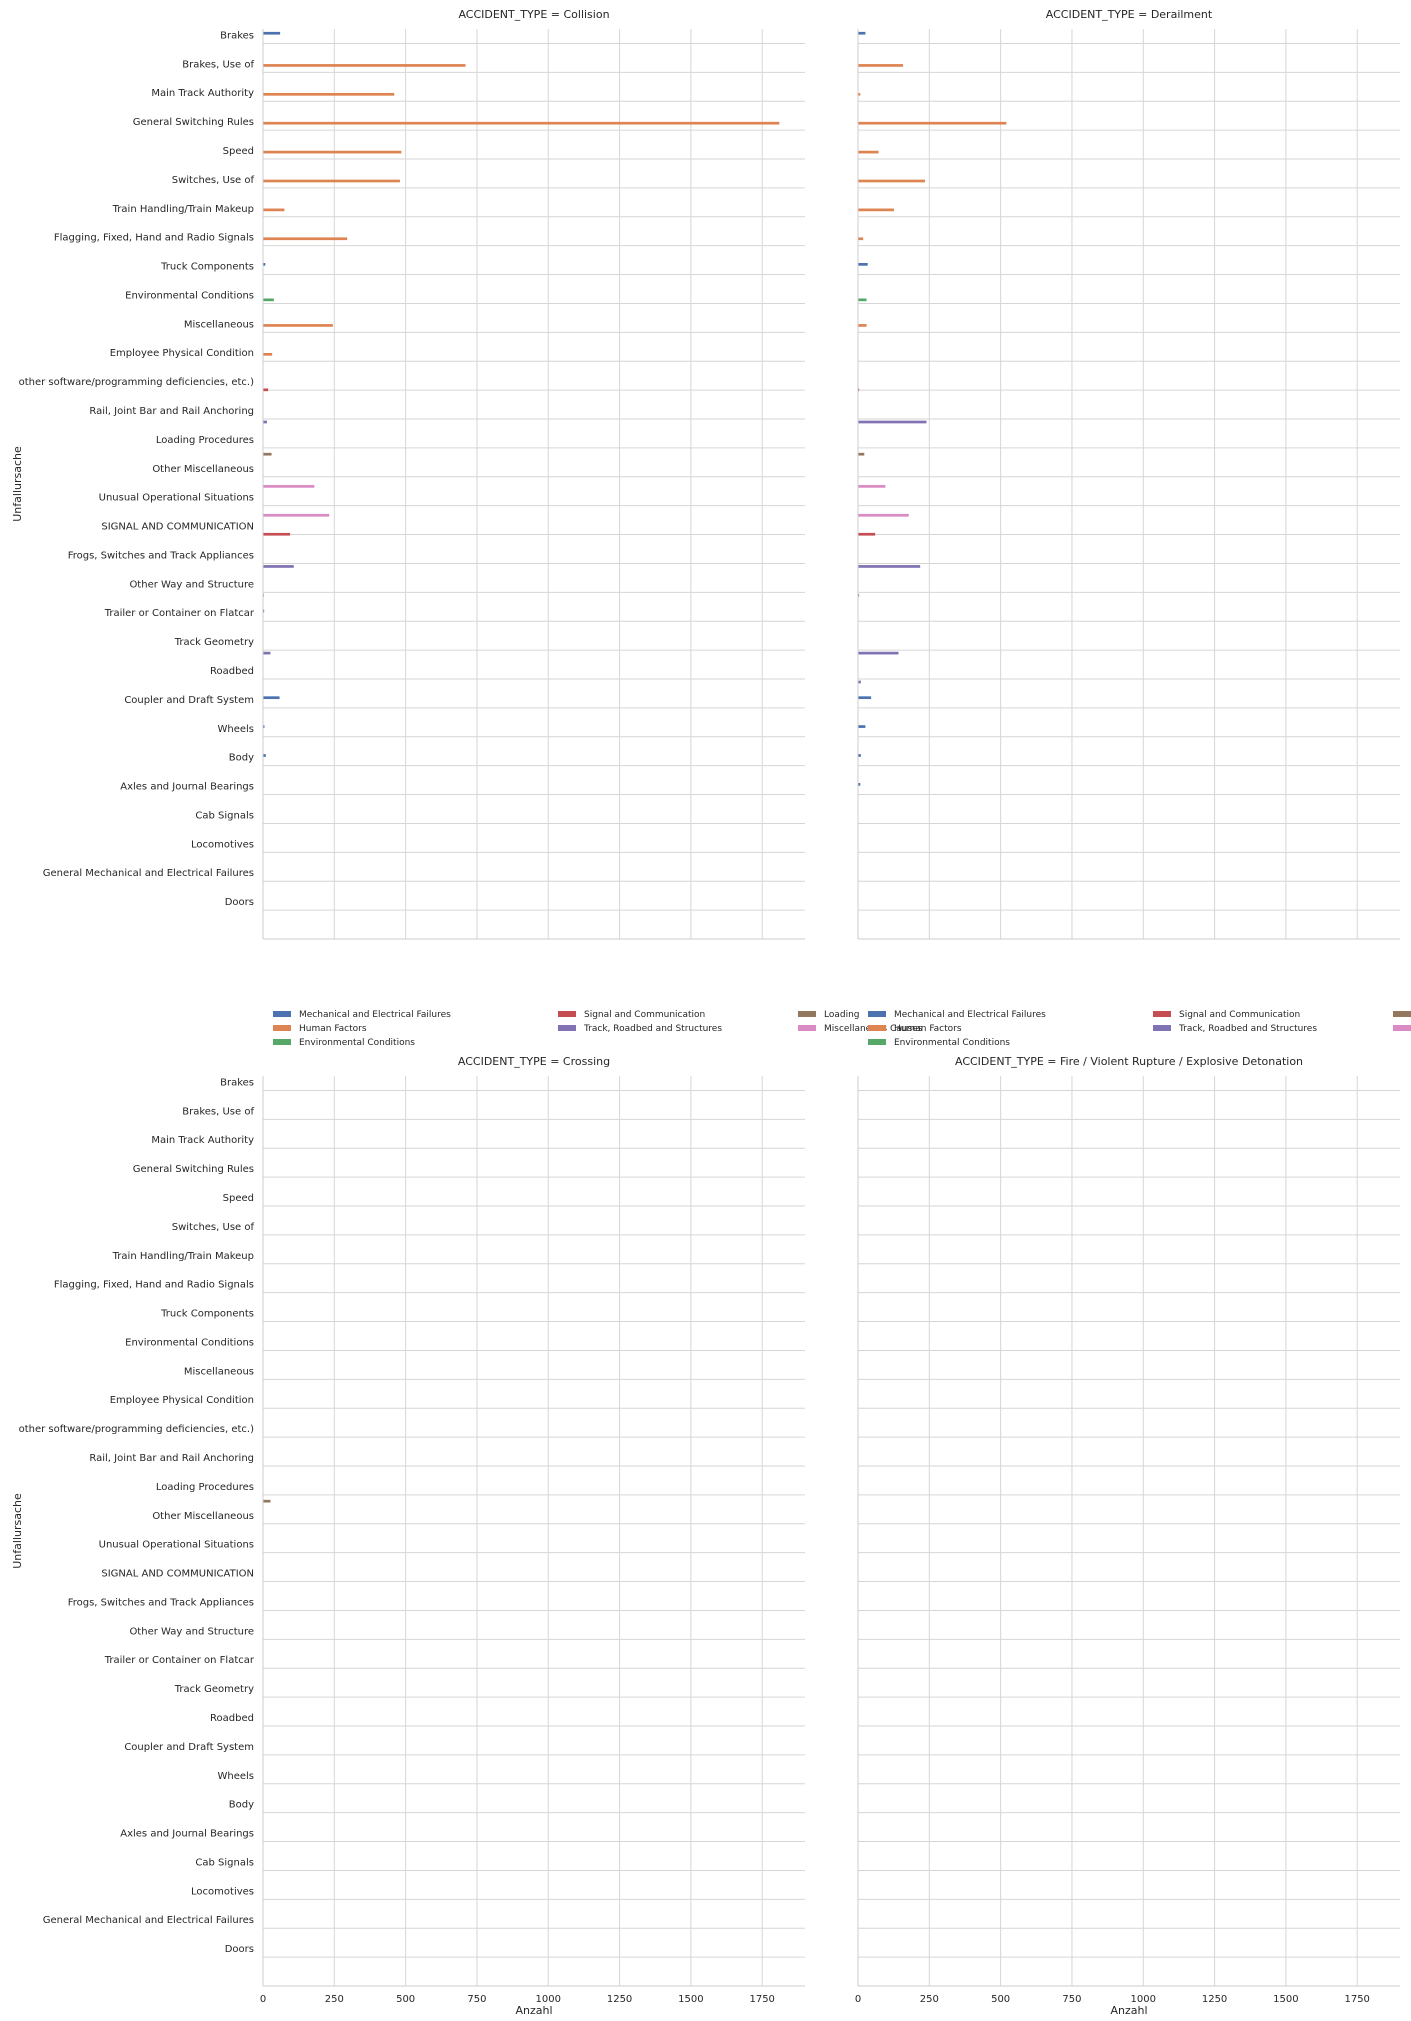 This screenshot has height=2021, width=1411. What do you see at coordinates (219, 324) in the screenshot?
I see `y-tick-label: Miscellaneous` at bounding box center [219, 324].